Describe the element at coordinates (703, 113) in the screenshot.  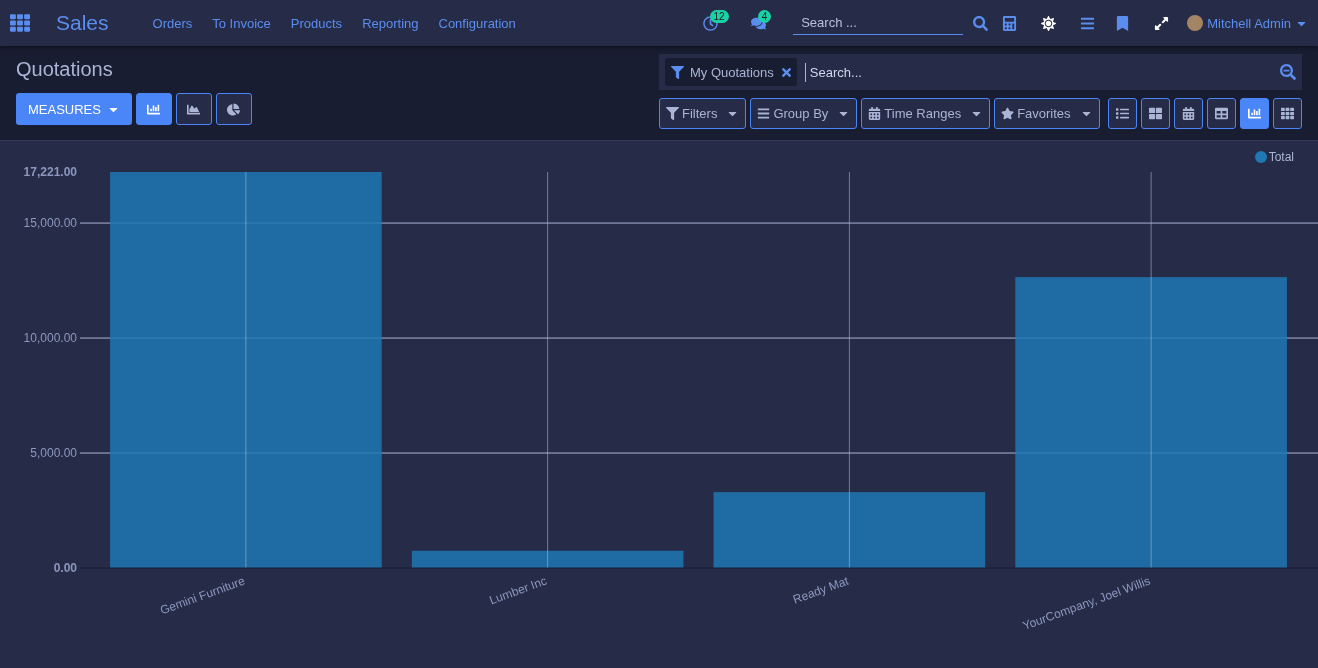
I see `filter-dropdown-button: Filters` at that location.